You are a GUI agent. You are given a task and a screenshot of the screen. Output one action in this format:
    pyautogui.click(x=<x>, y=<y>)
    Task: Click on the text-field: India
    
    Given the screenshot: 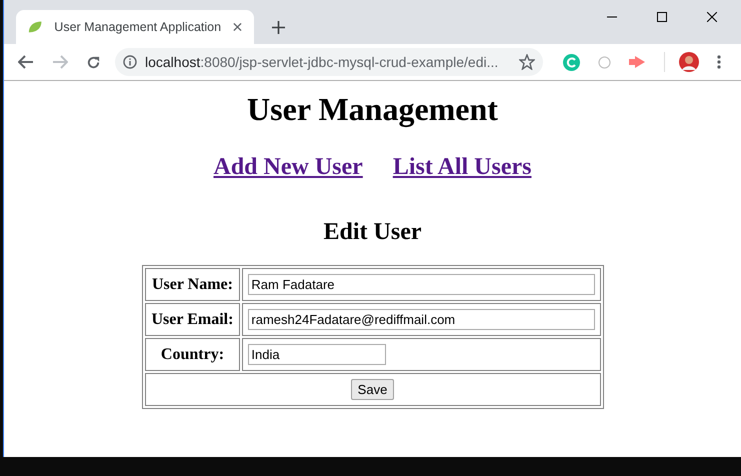 What is the action you would take?
    pyautogui.click(x=317, y=354)
    